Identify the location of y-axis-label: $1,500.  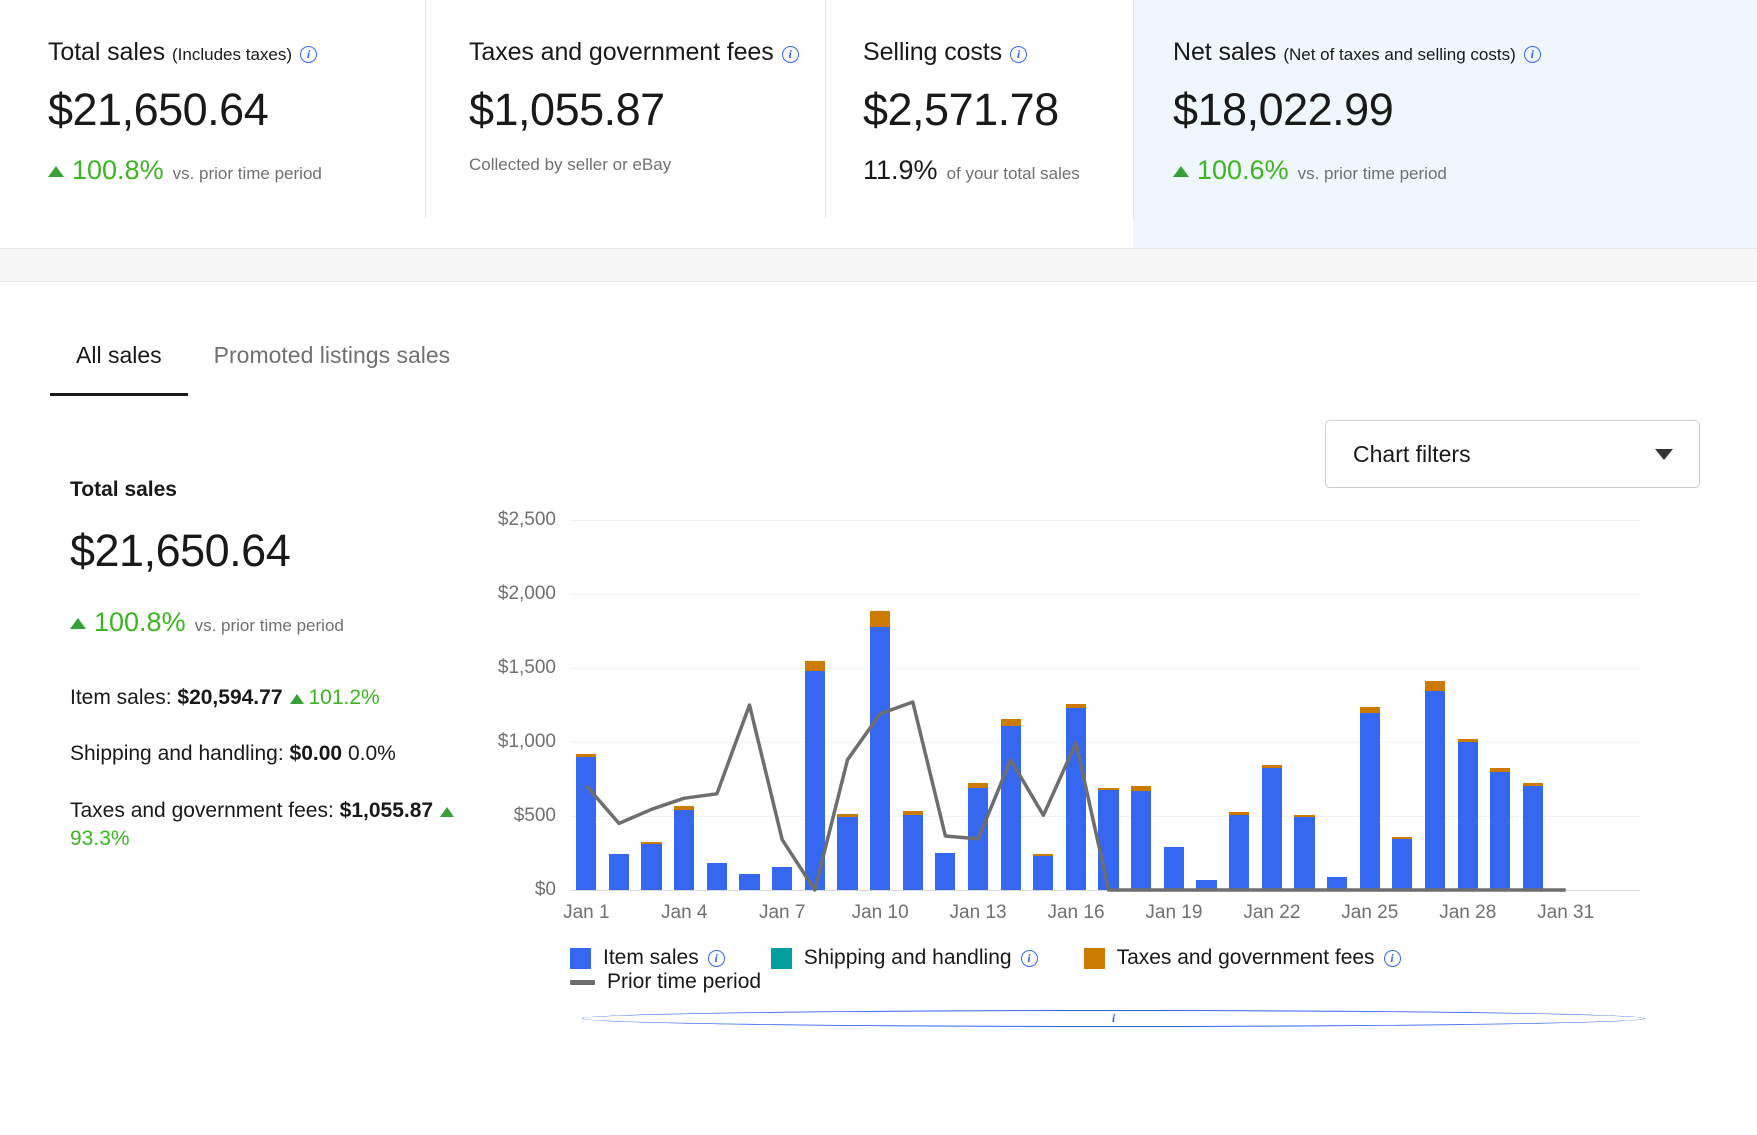
(526, 667).